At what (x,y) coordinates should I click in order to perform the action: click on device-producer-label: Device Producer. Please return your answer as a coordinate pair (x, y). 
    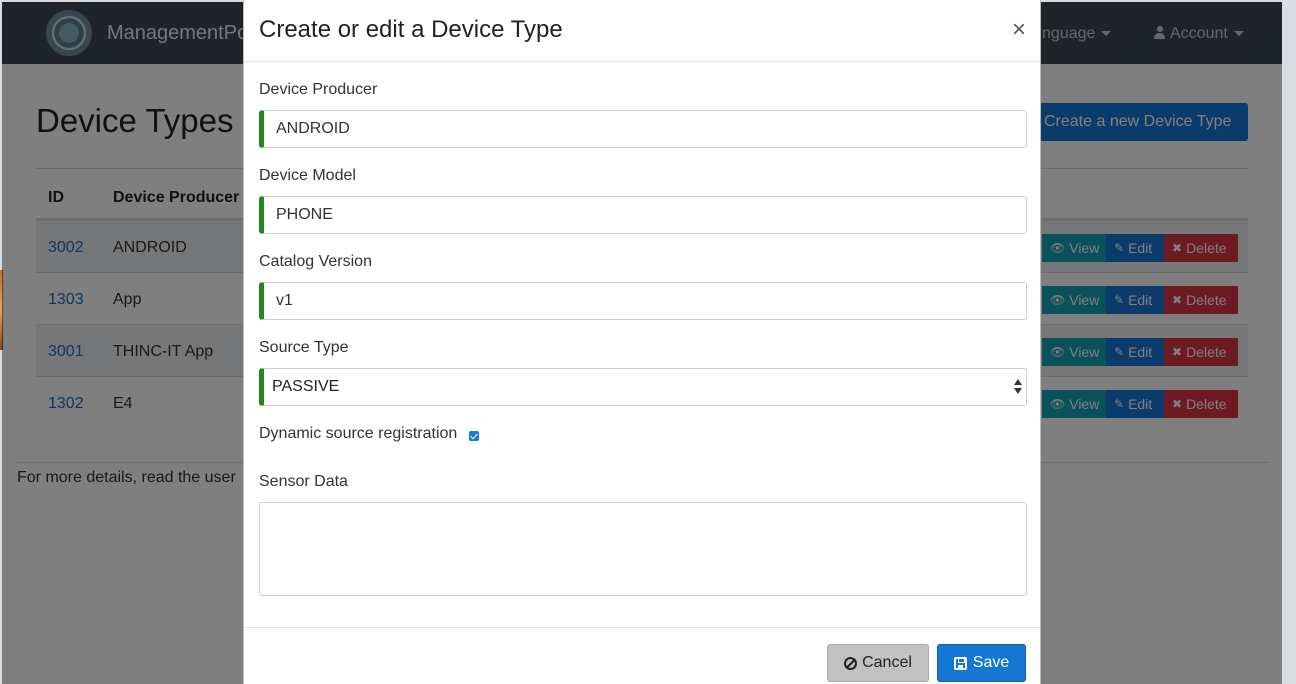
    Looking at the image, I should click on (318, 89).